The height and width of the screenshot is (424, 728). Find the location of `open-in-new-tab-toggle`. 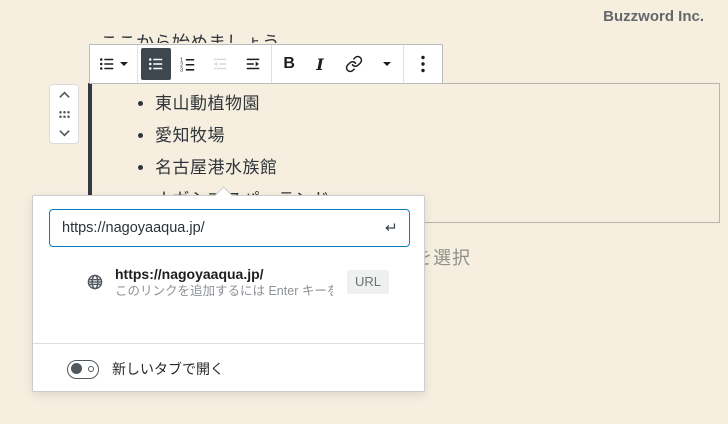

open-in-new-tab-toggle is located at coordinates (83, 369).